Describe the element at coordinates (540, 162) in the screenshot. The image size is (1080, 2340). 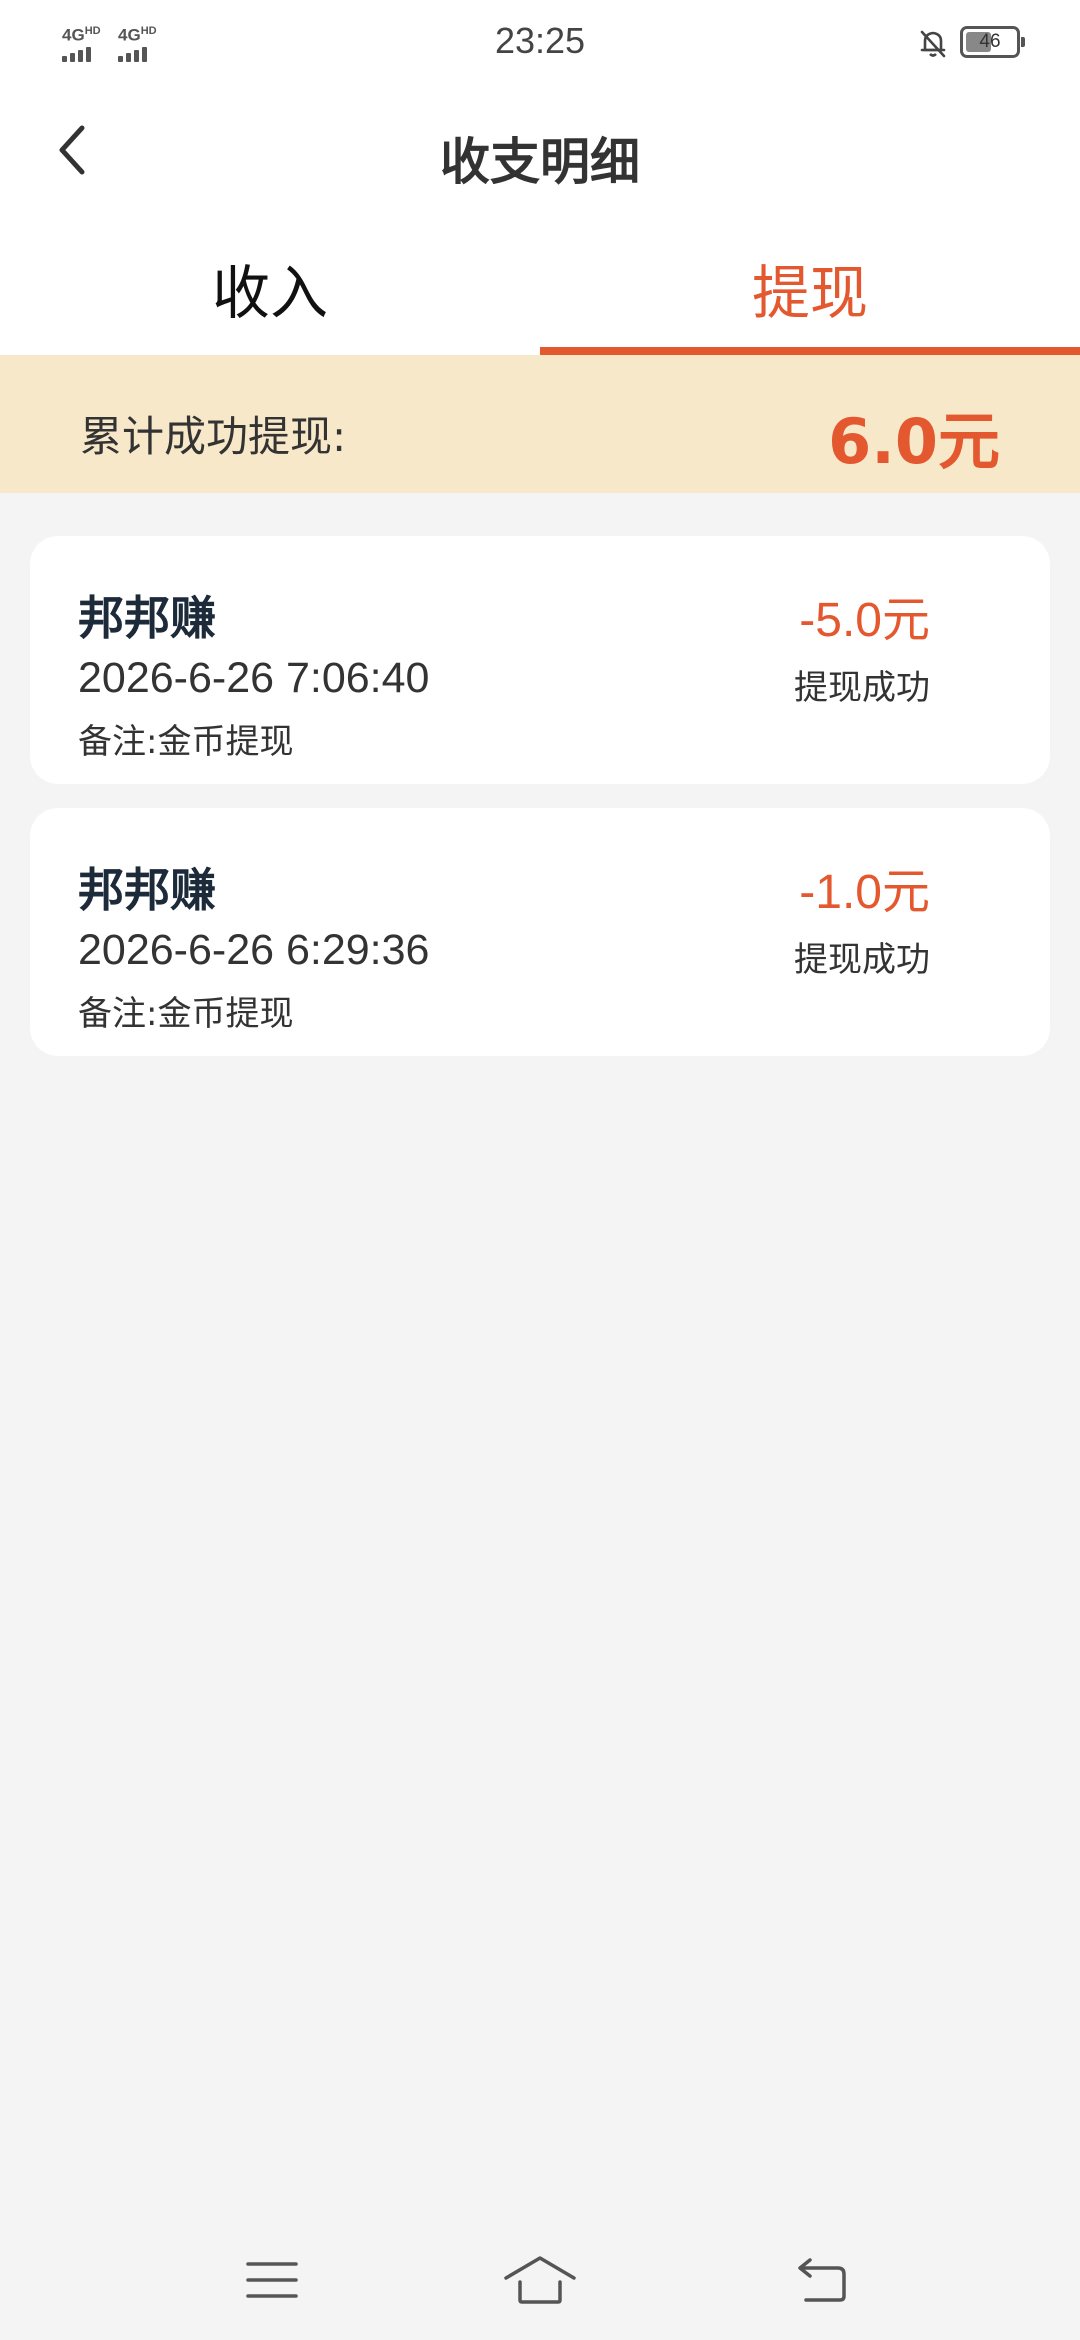
I see `page-title: 收支明细` at that location.